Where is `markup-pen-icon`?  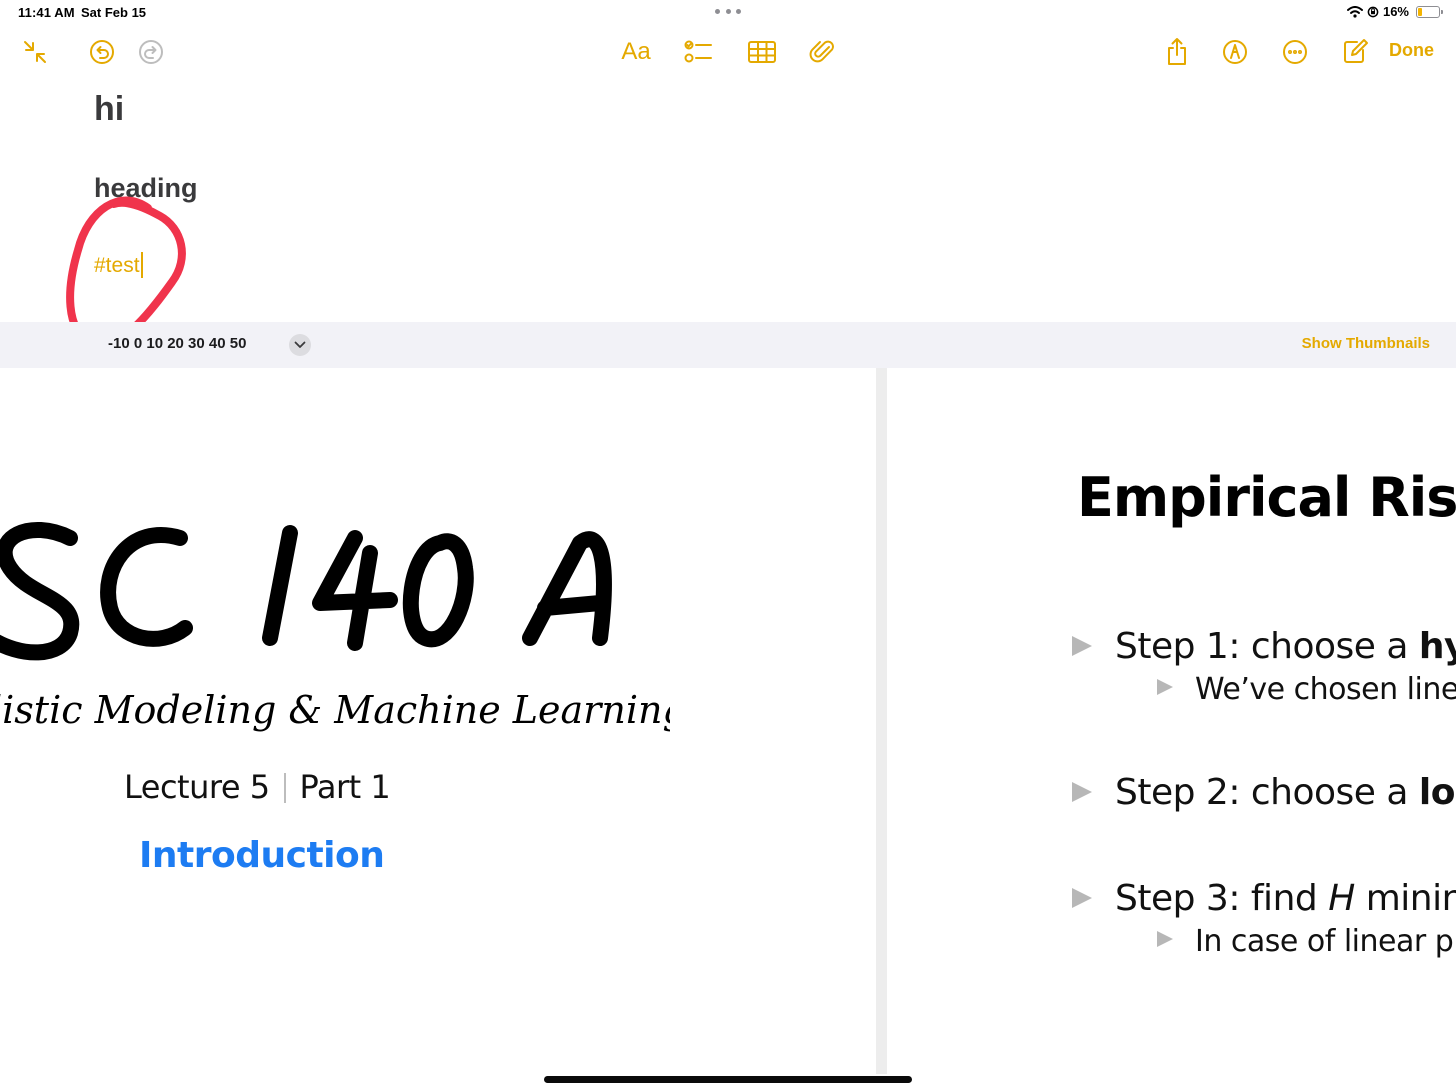
markup-pen-icon is located at coordinates (1235, 52).